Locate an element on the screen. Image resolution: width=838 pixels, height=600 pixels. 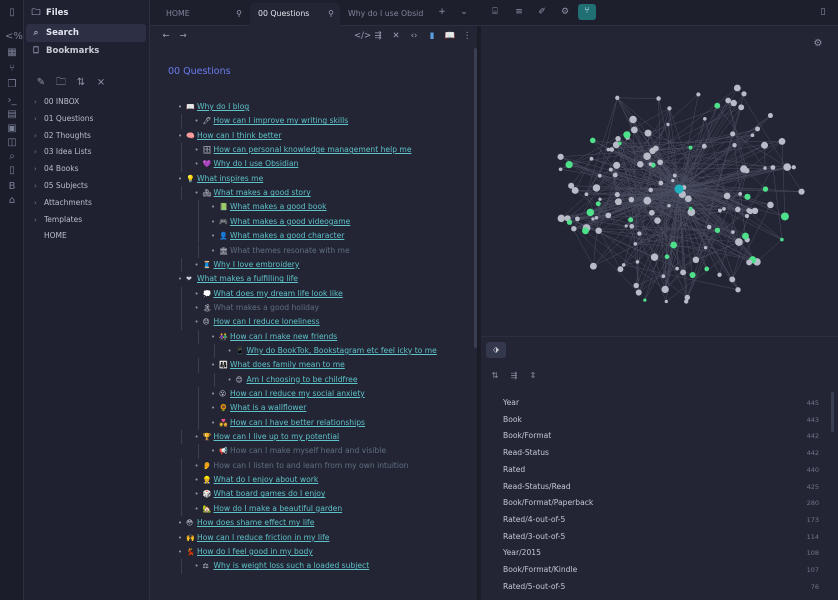
internal-link: How can I live up to my potential is located at coordinates (277, 436).